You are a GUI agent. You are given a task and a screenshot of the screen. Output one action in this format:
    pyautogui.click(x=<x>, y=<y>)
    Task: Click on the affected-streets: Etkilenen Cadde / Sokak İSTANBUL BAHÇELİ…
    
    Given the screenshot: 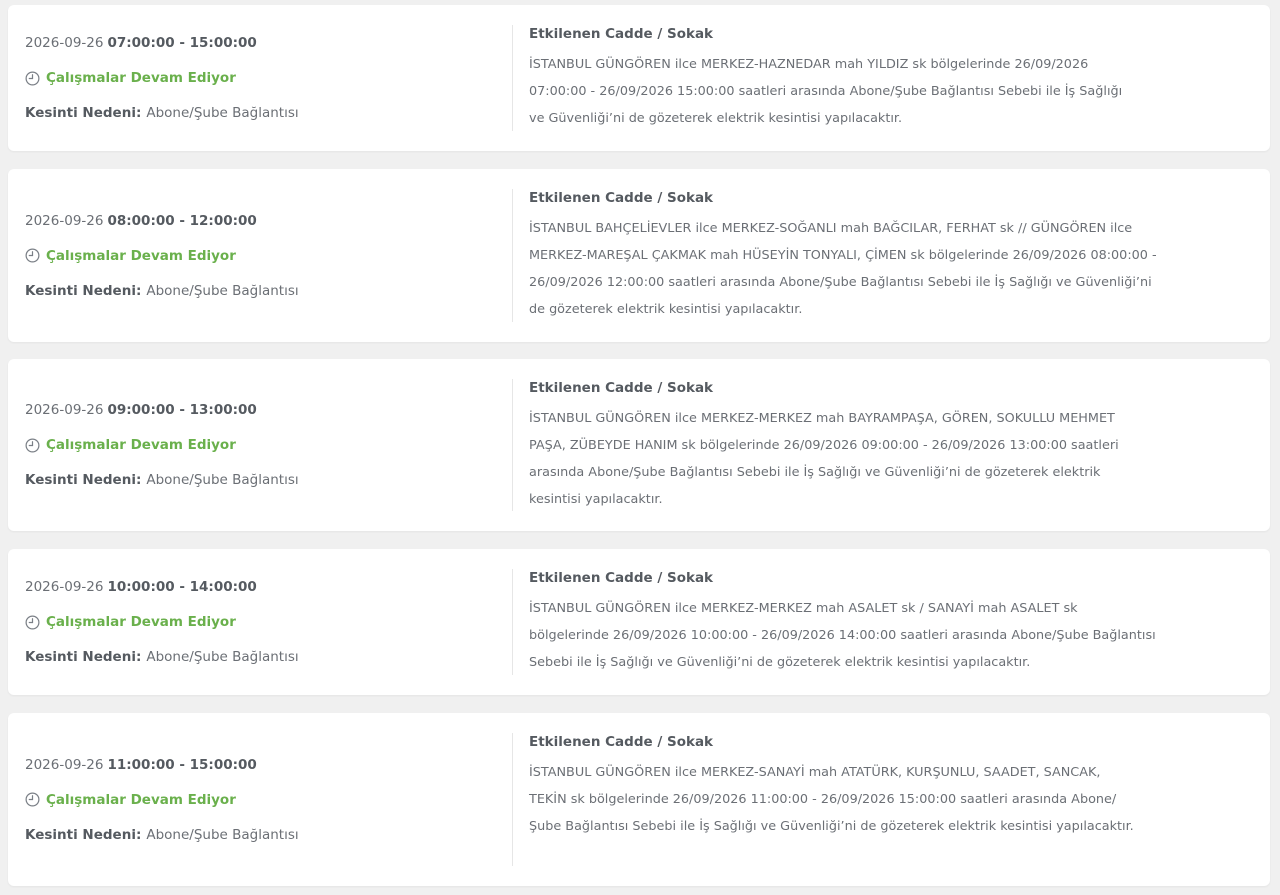 What is the action you would take?
    pyautogui.click(x=849, y=256)
    